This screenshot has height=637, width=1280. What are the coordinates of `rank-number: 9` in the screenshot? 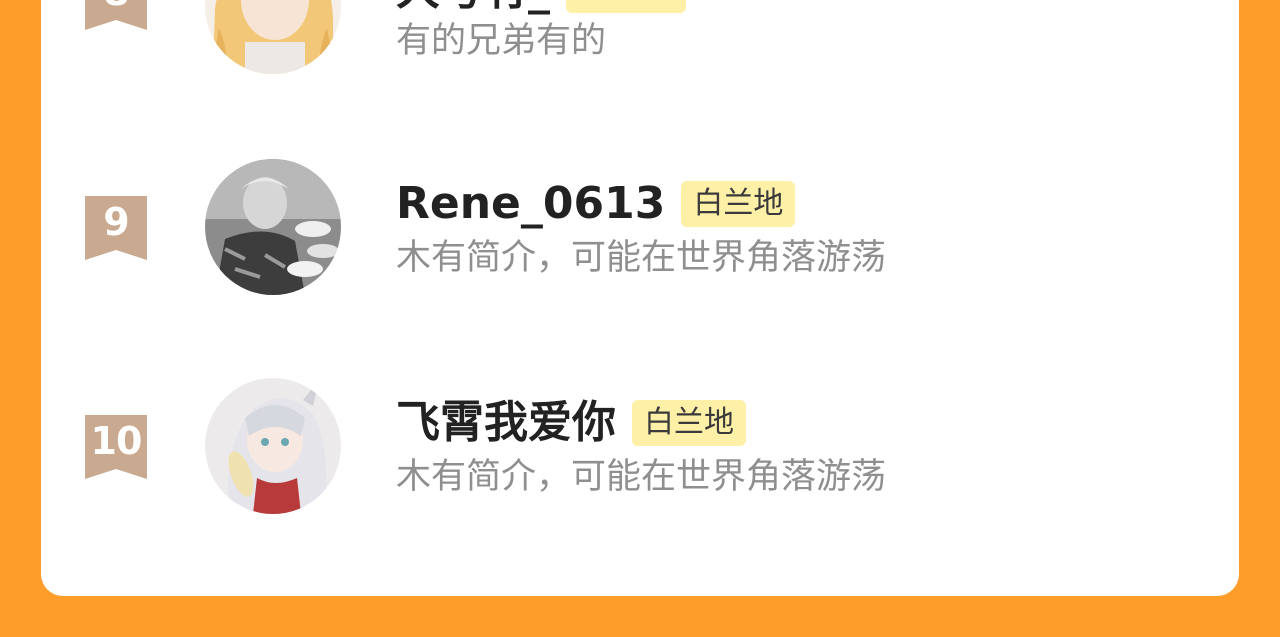 It's located at (116, 222).